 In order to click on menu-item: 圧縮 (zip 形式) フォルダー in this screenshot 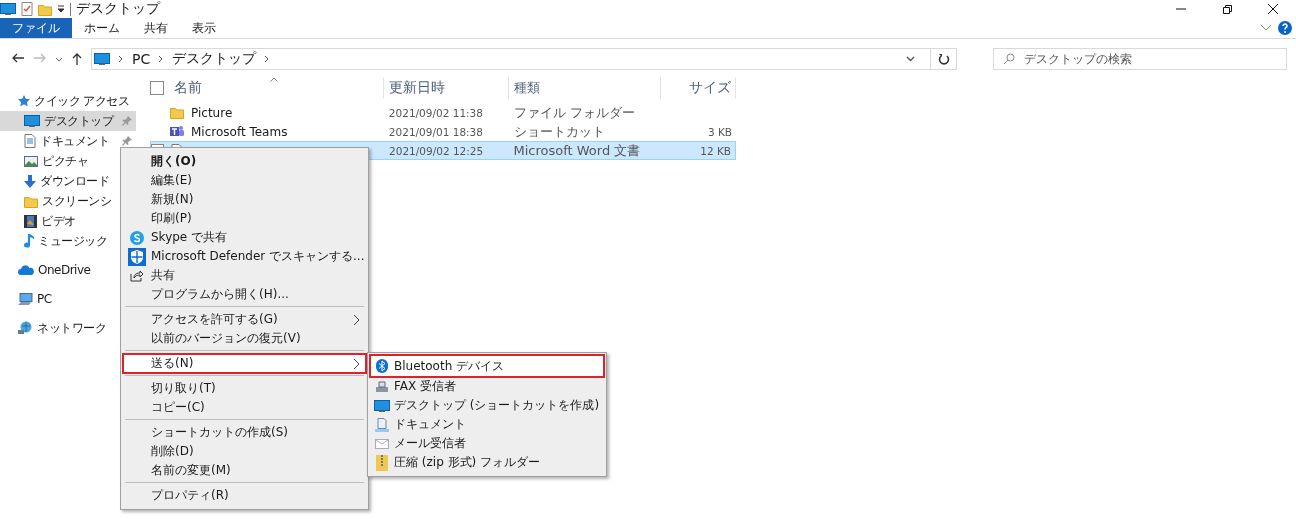, I will do `click(487, 462)`.